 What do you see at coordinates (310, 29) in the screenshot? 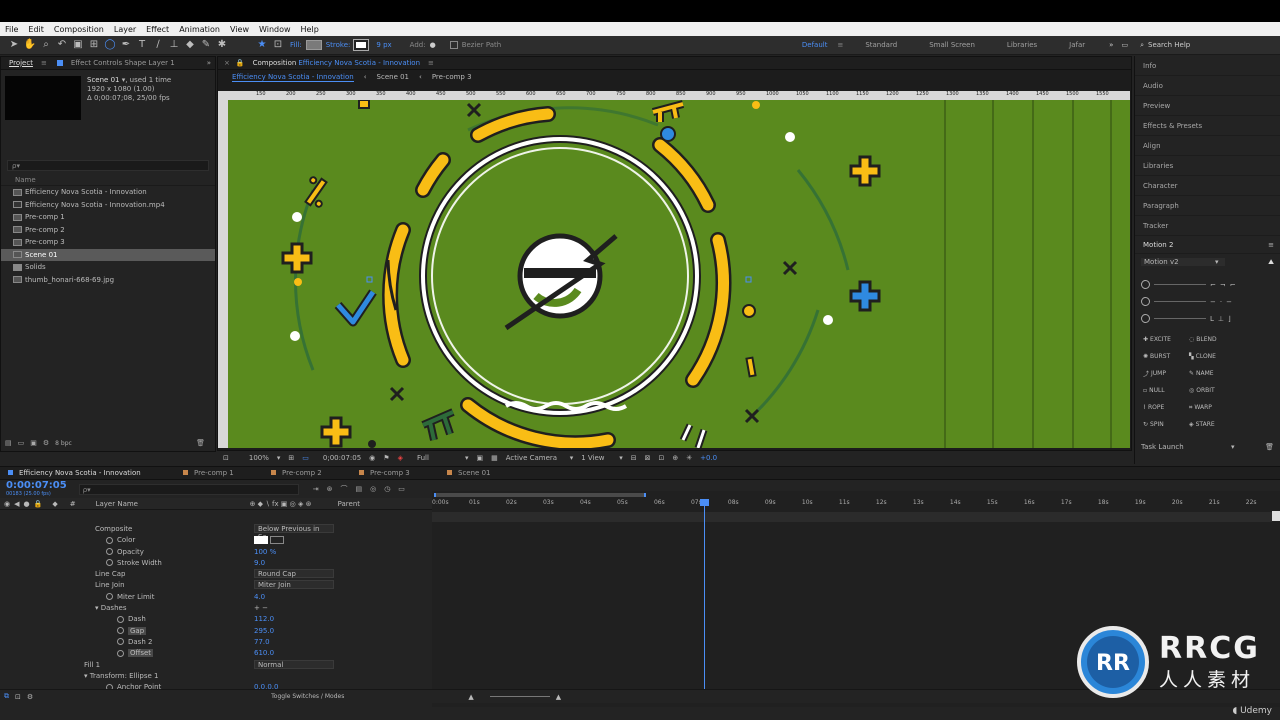
I see `menu-help: Help` at bounding box center [310, 29].